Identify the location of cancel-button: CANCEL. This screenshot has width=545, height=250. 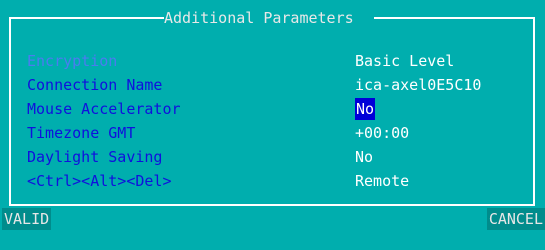
(515, 219).